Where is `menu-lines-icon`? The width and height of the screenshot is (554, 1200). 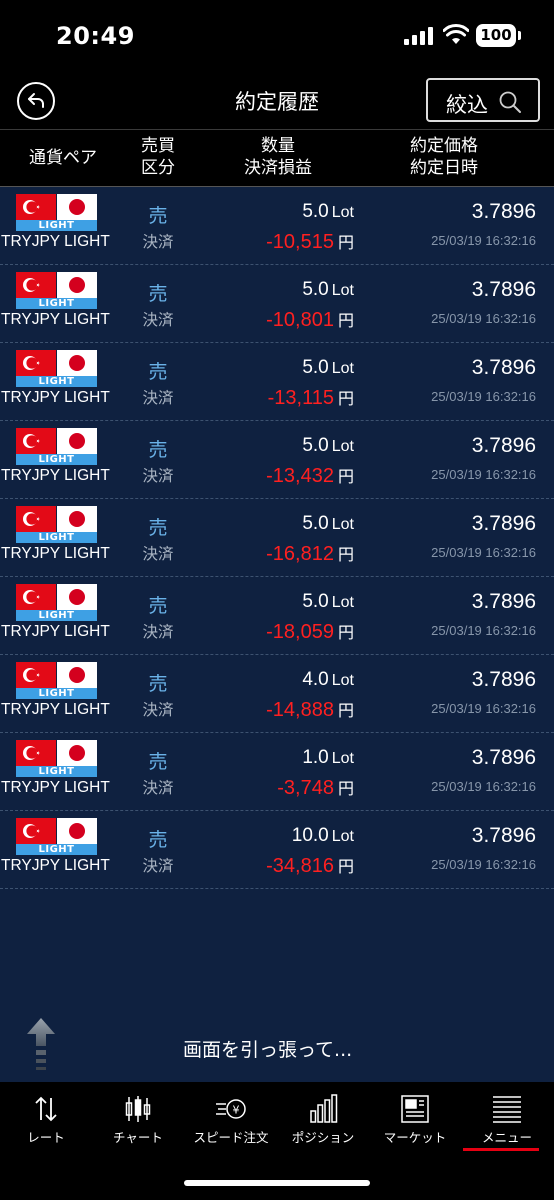 menu-lines-icon is located at coordinates (507, 1109).